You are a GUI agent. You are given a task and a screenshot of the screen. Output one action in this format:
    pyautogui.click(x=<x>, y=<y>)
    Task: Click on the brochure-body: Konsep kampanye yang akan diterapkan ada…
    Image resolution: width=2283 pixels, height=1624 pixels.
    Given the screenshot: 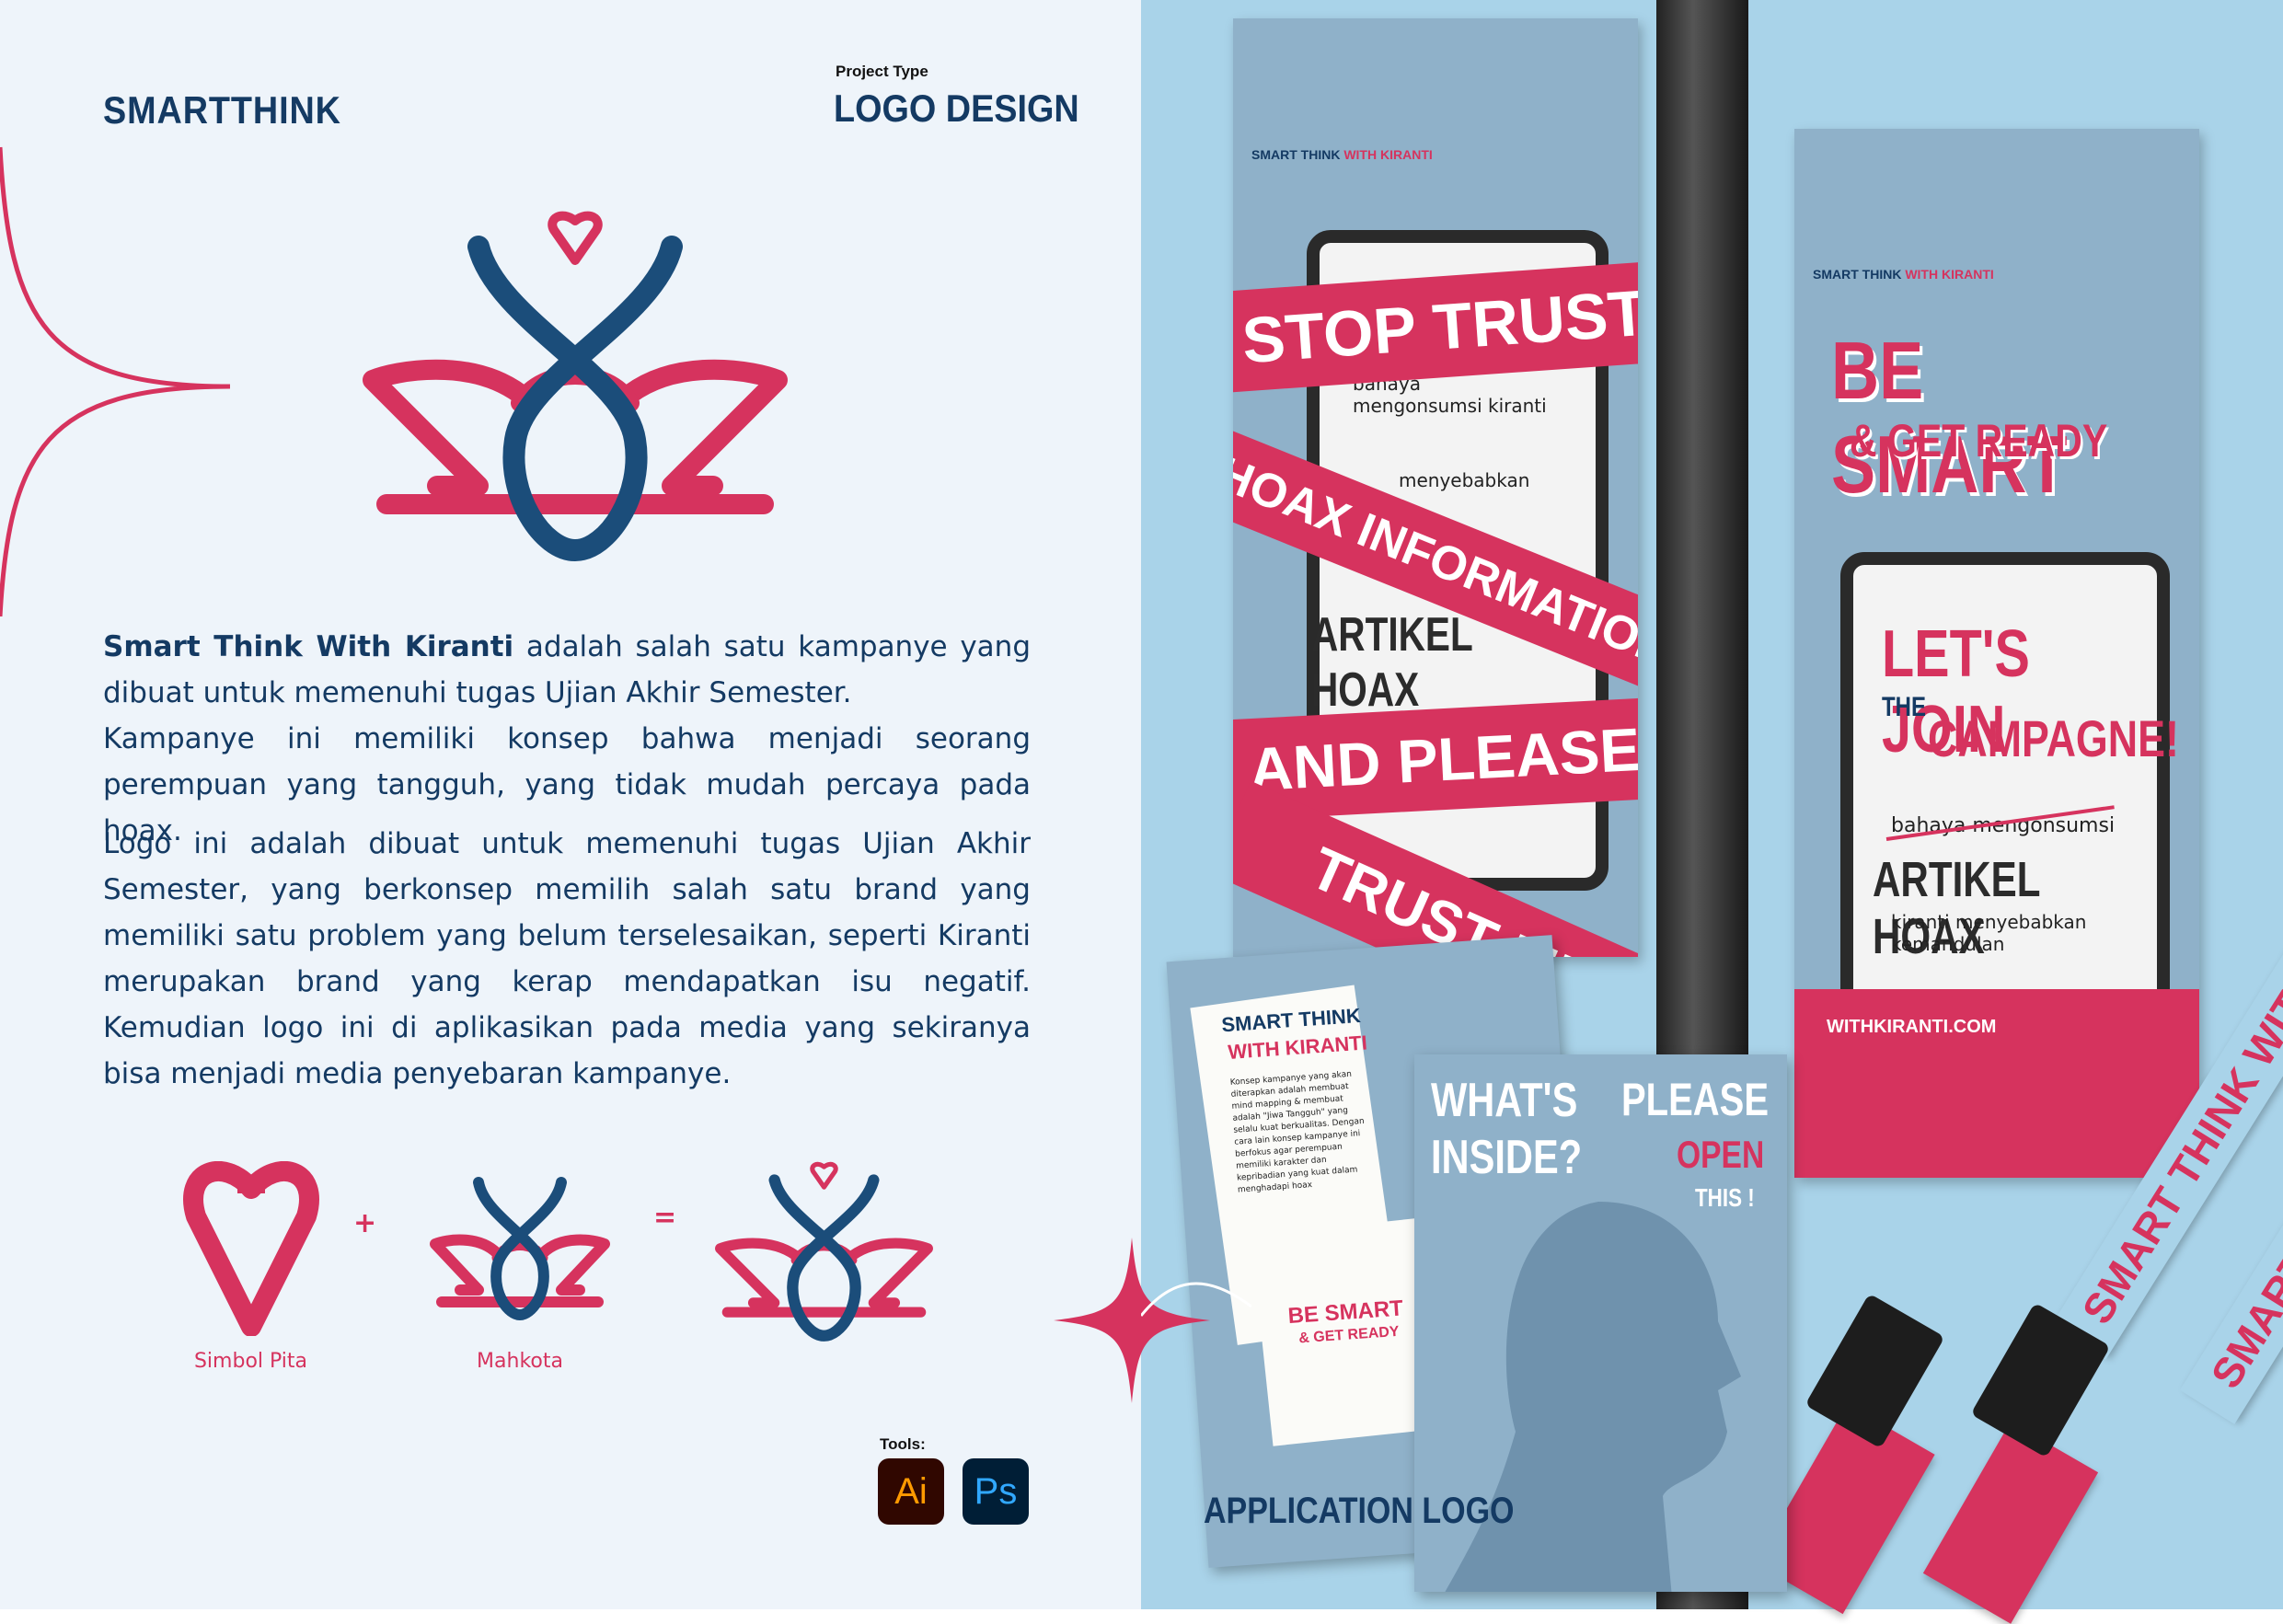 What is the action you would take?
    pyautogui.click(x=1297, y=1132)
    